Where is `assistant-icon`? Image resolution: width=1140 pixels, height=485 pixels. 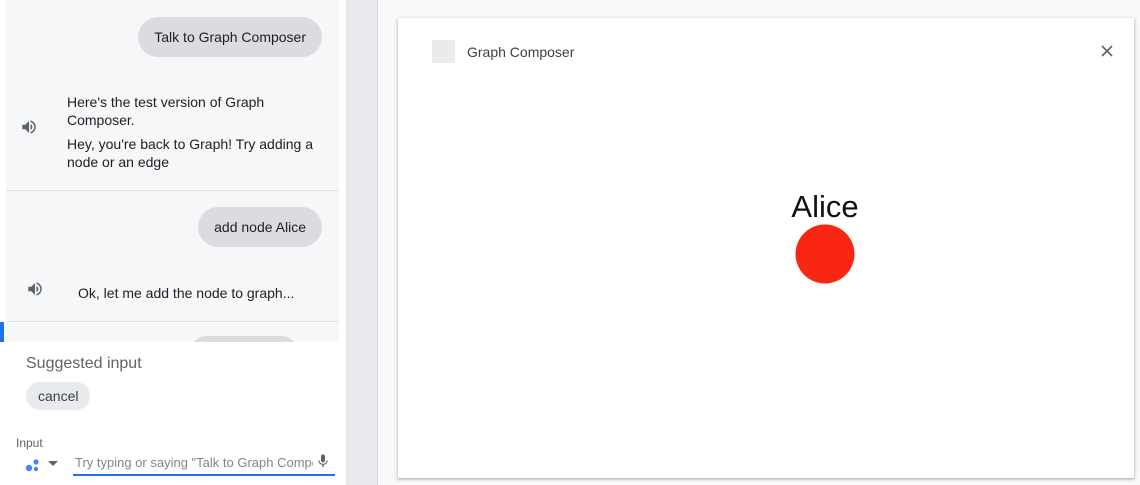
assistant-icon is located at coordinates (34, 465).